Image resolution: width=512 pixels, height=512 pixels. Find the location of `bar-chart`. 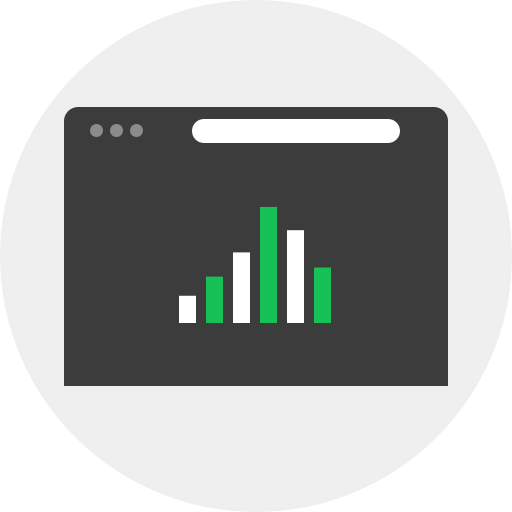

bar-chart is located at coordinates (255, 265).